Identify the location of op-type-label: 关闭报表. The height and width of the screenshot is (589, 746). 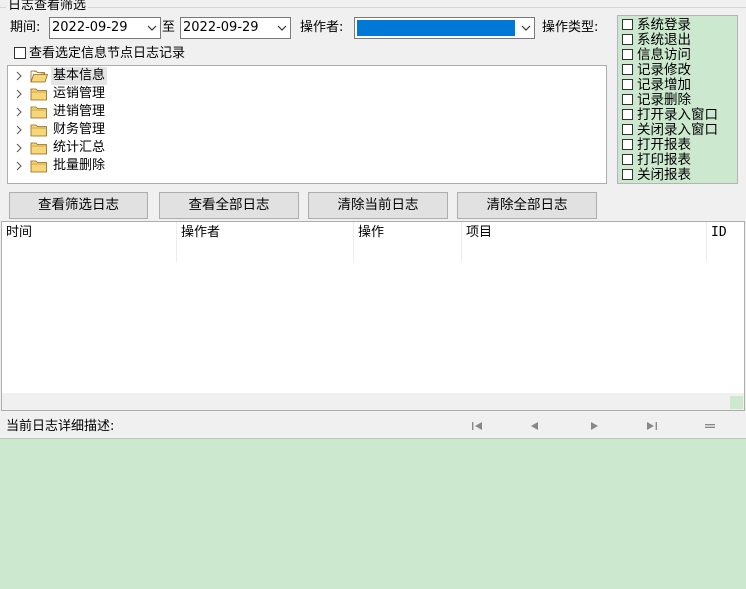
(664, 175).